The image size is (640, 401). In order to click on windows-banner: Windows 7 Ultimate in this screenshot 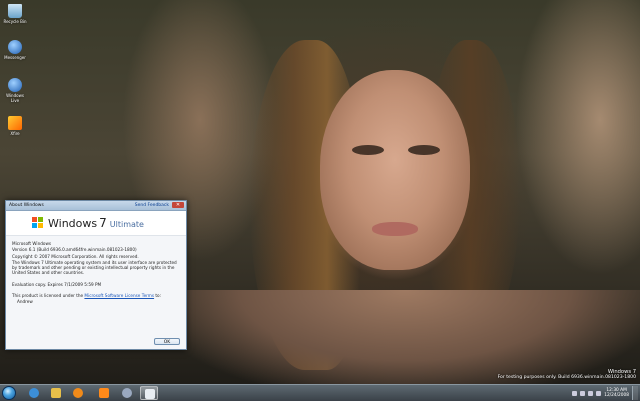, I will do `click(96, 223)`.